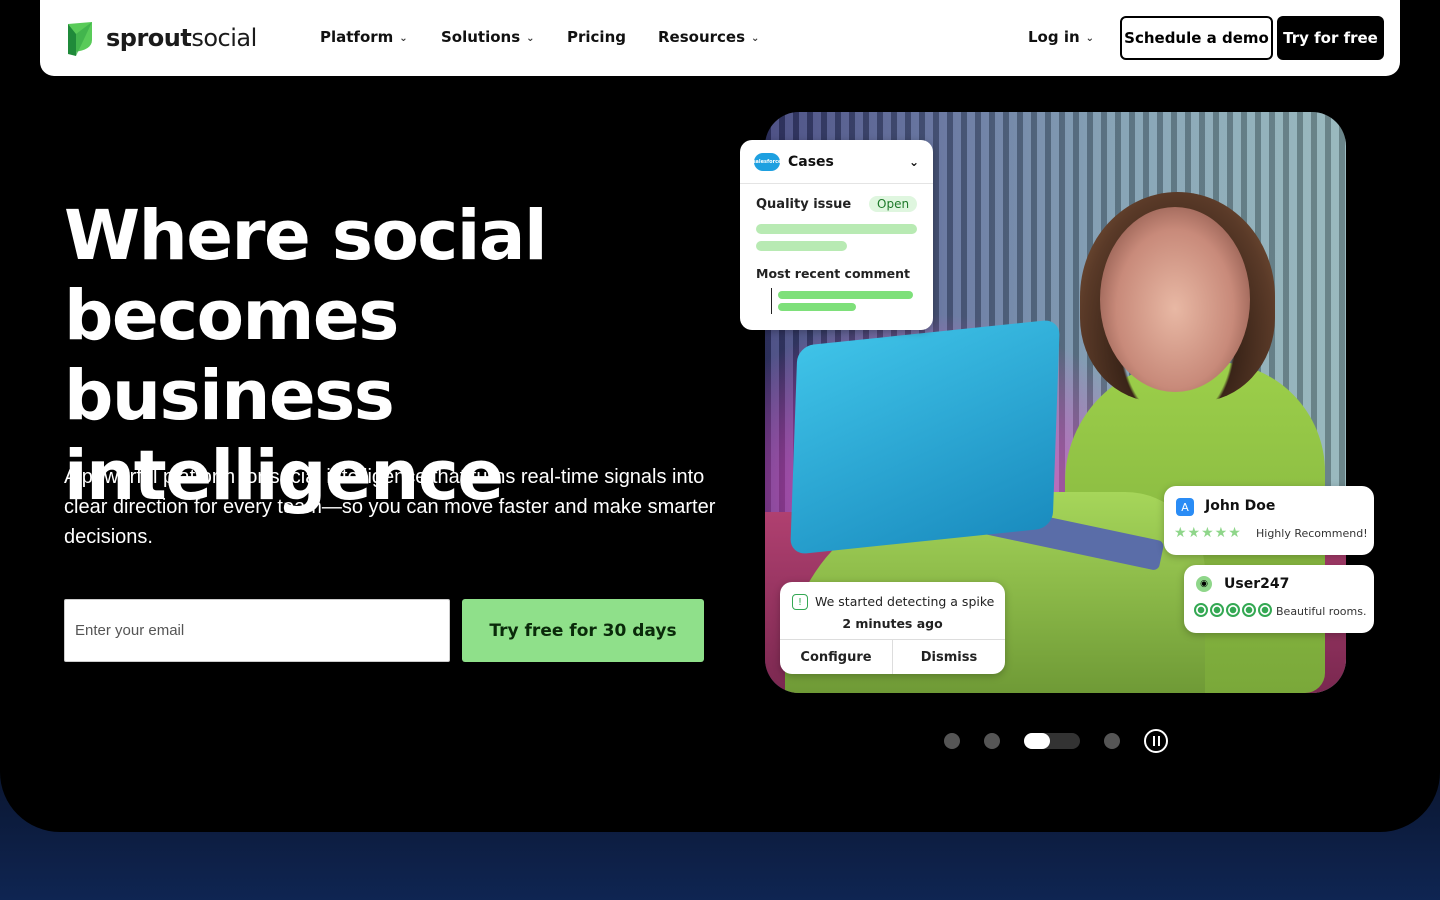  I want to click on travel-review-card: ◉ User247 Beautiful rooms., so click(1279, 599).